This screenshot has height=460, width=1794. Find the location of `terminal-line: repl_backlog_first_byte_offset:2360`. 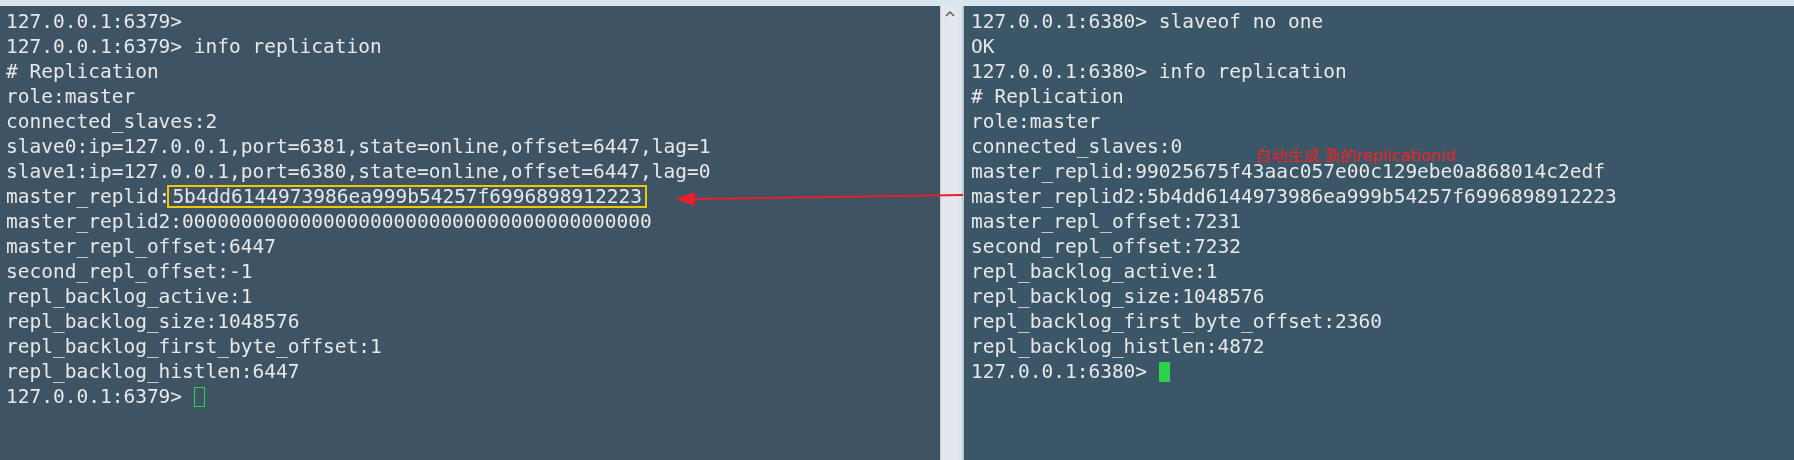

terminal-line: repl_backlog_first_byte_offset:2360 is located at coordinates (1176, 321).